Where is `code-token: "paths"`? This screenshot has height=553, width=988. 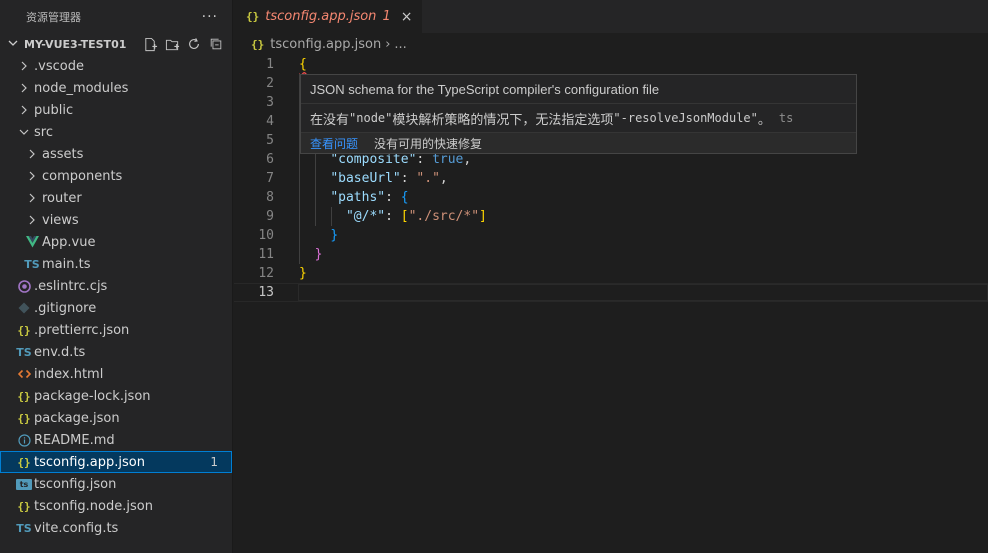 code-token: "paths" is located at coordinates (358, 197).